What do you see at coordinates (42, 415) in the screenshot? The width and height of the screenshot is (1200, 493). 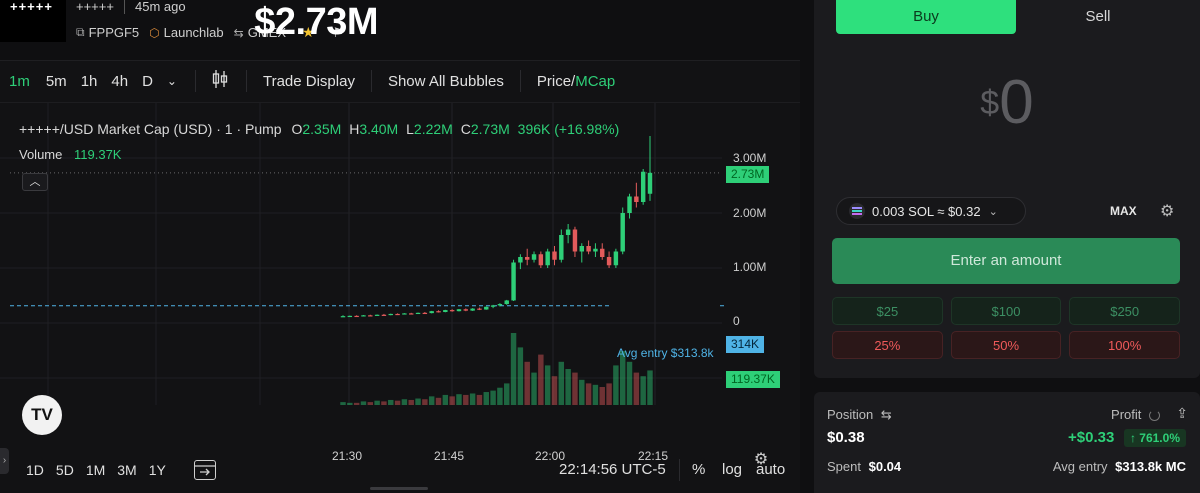 I see `tradingview-logo: TV` at bounding box center [42, 415].